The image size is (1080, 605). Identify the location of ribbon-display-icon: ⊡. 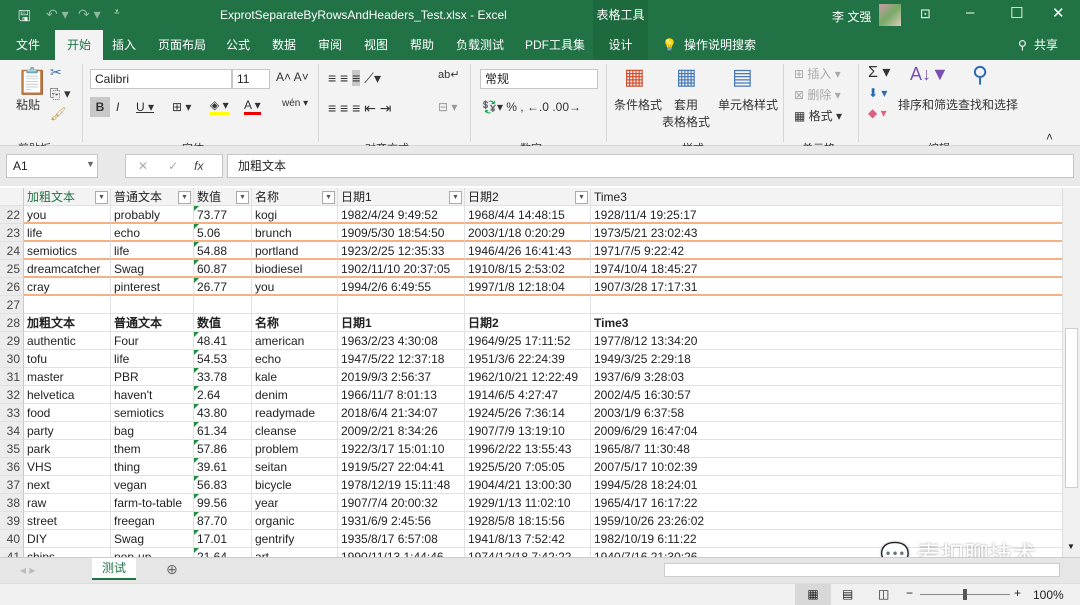
(925, 14).